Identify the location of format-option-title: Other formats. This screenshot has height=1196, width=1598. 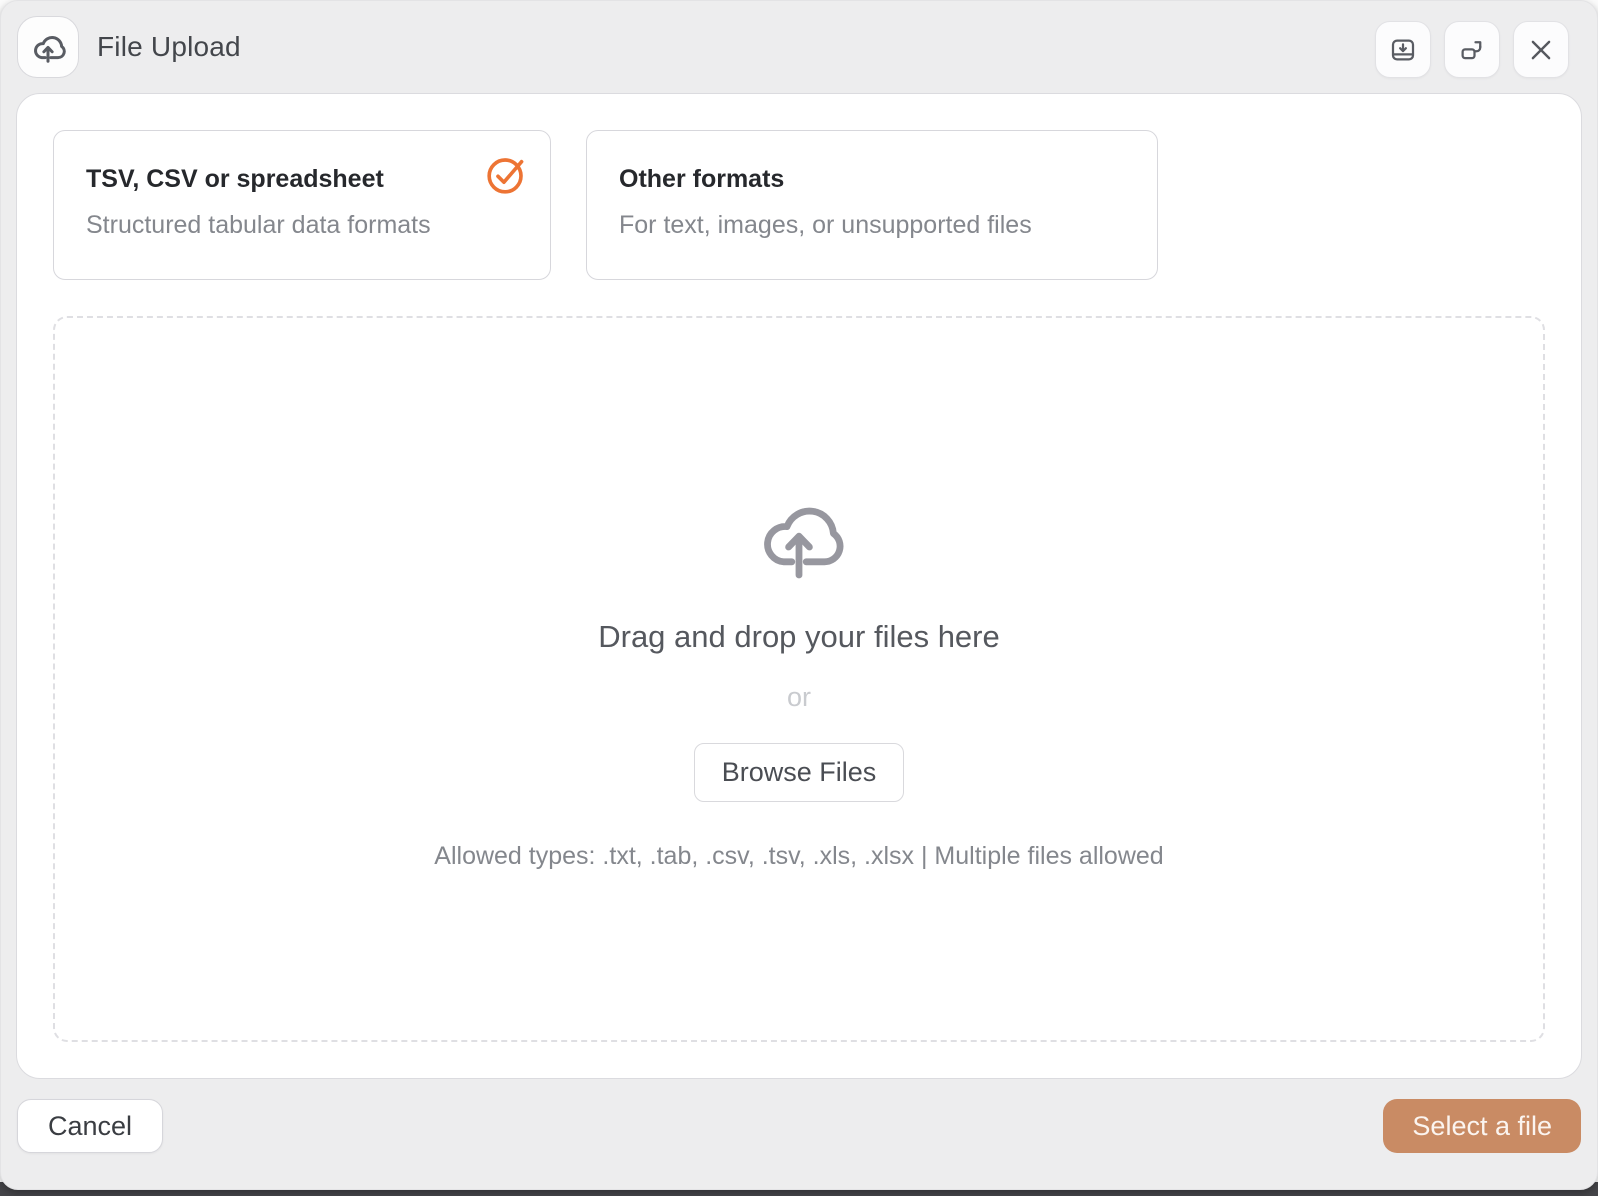
(702, 179).